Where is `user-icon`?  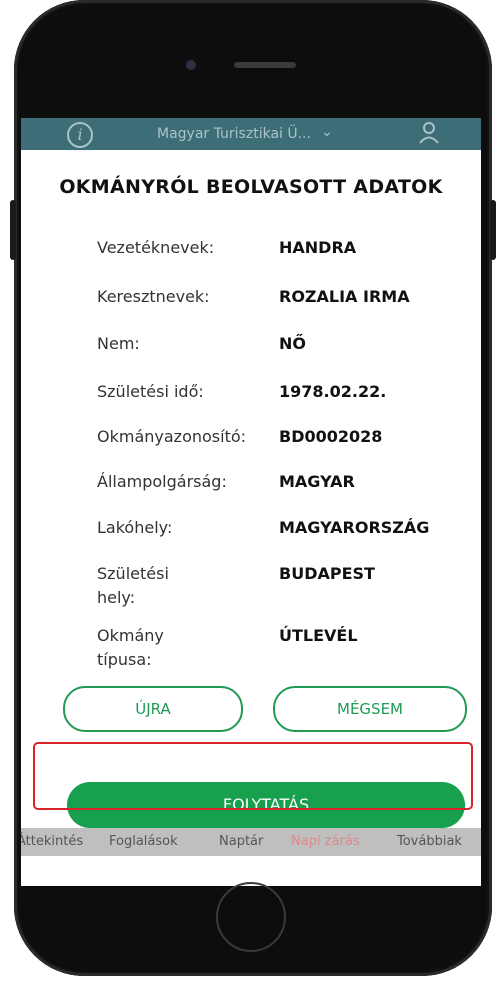
user-icon is located at coordinates (429, 135).